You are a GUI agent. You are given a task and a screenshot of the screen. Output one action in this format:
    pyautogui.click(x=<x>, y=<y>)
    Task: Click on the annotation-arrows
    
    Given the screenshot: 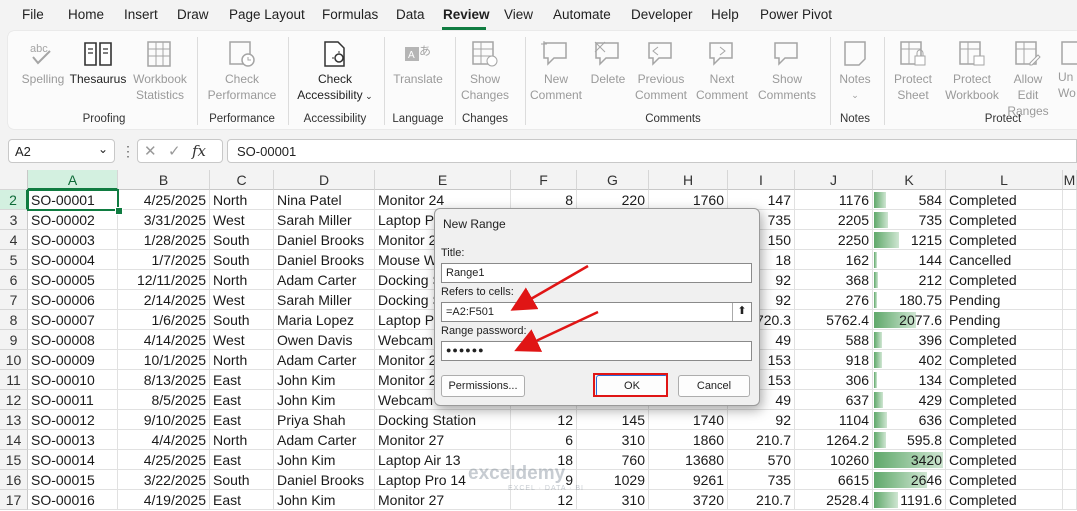 What is the action you would take?
    pyautogui.click(x=554, y=308)
    